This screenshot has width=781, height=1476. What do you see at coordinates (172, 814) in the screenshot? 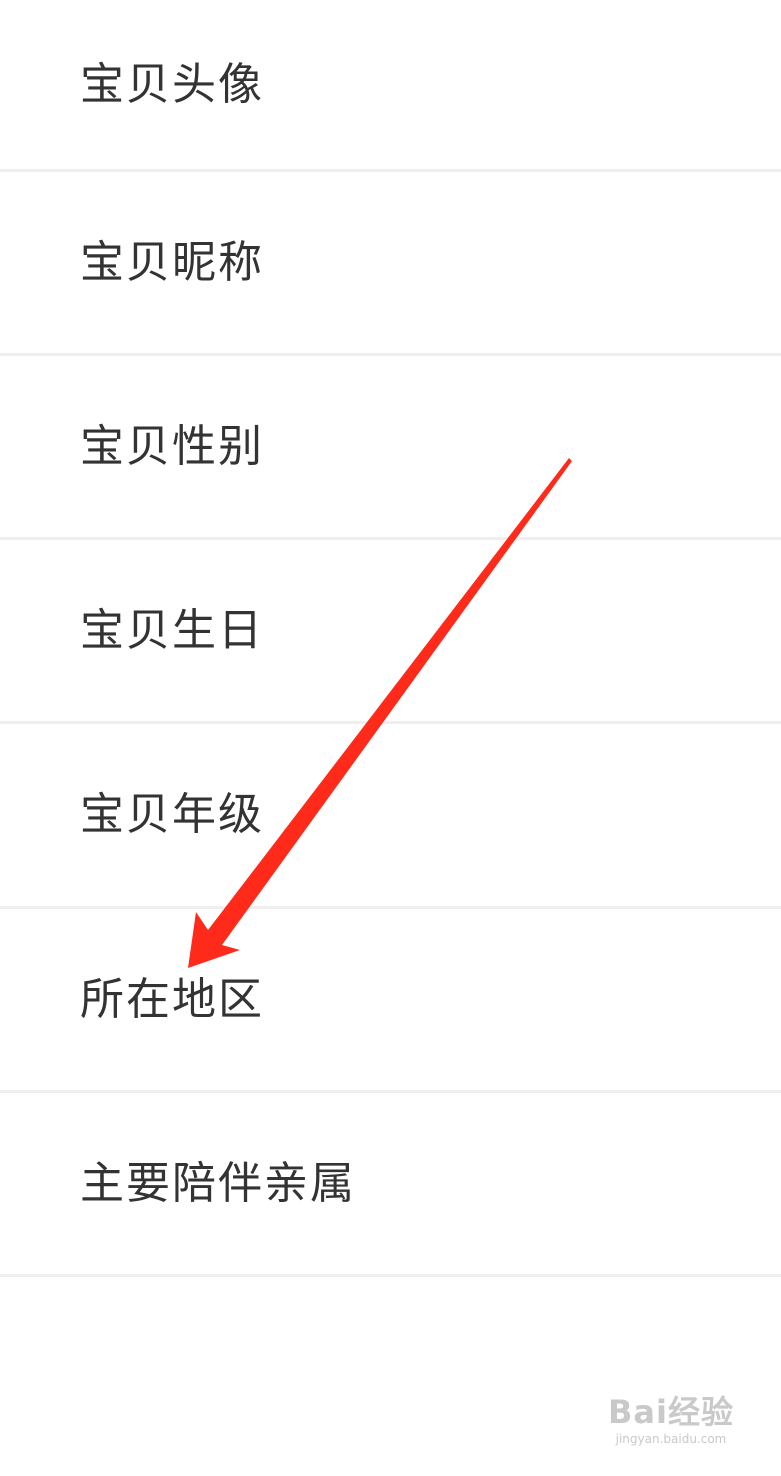
I see `list-item-label: 宝贝年级` at bounding box center [172, 814].